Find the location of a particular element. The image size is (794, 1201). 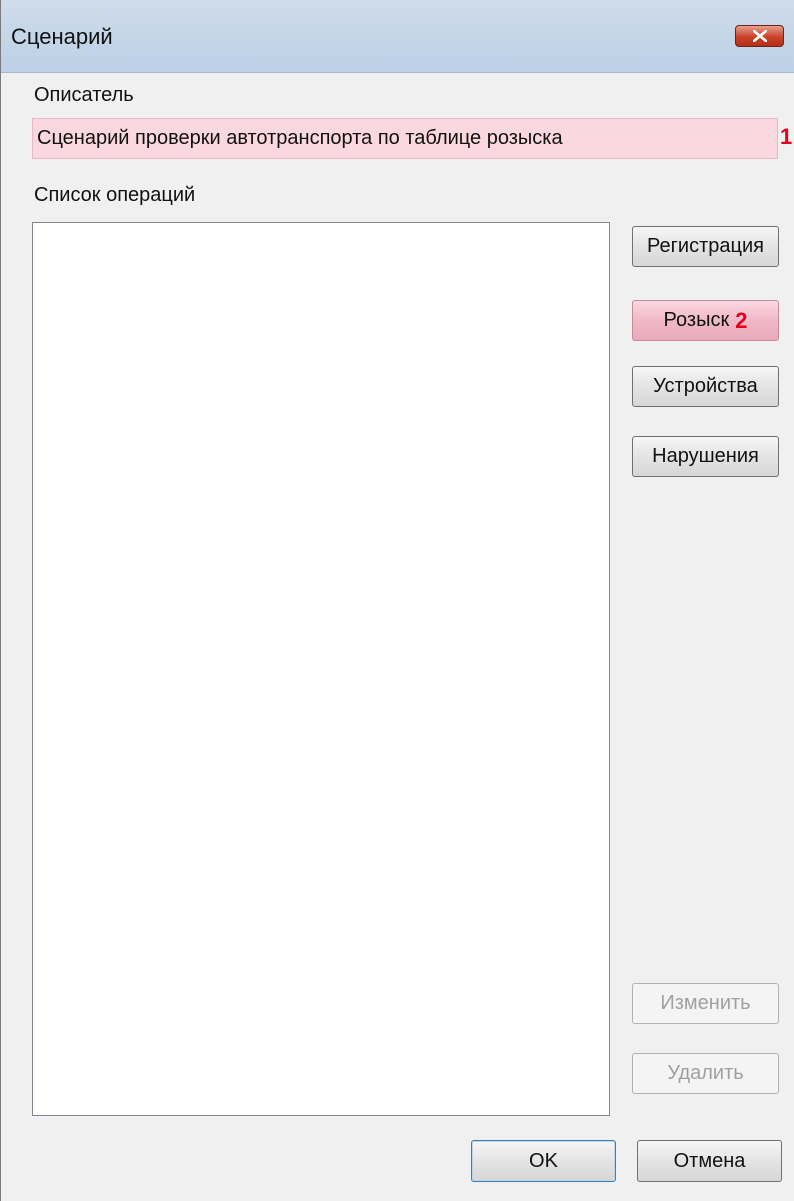

delete-button-label: Удалить is located at coordinates (705, 1073).